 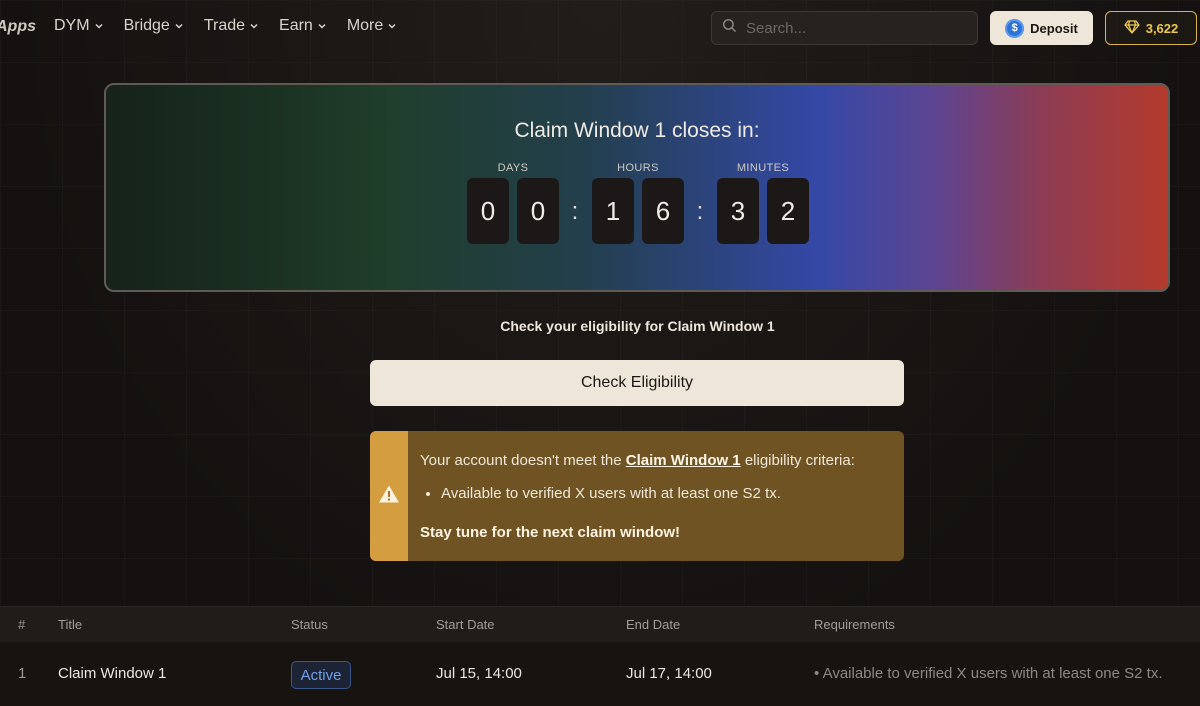 What do you see at coordinates (788, 211) in the screenshot?
I see `minutes-digit: 2` at bounding box center [788, 211].